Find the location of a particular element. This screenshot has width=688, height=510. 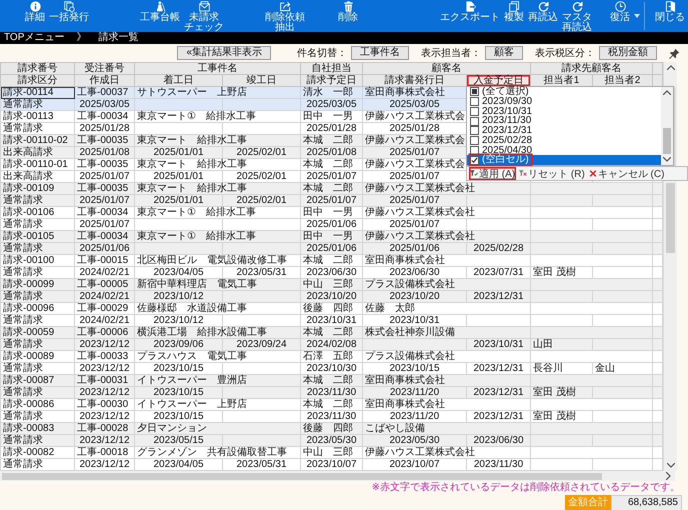

toolbar-button: 削除 is located at coordinates (348, 11).